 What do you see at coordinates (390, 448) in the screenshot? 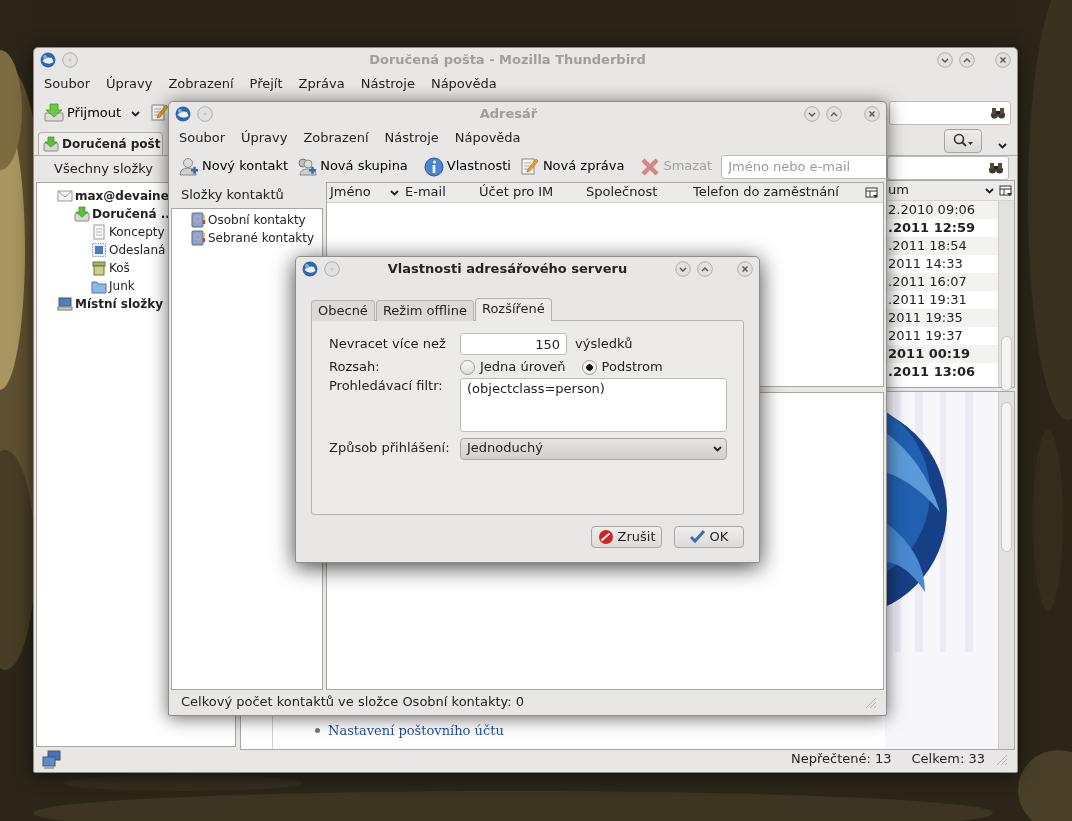
I see `field-label: Způsob přihlášení:` at bounding box center [390, 448].